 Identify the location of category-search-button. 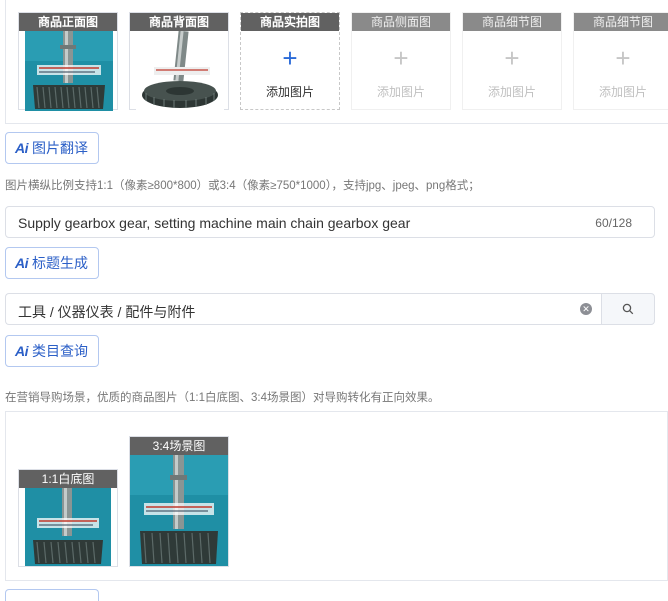
(628, 309).